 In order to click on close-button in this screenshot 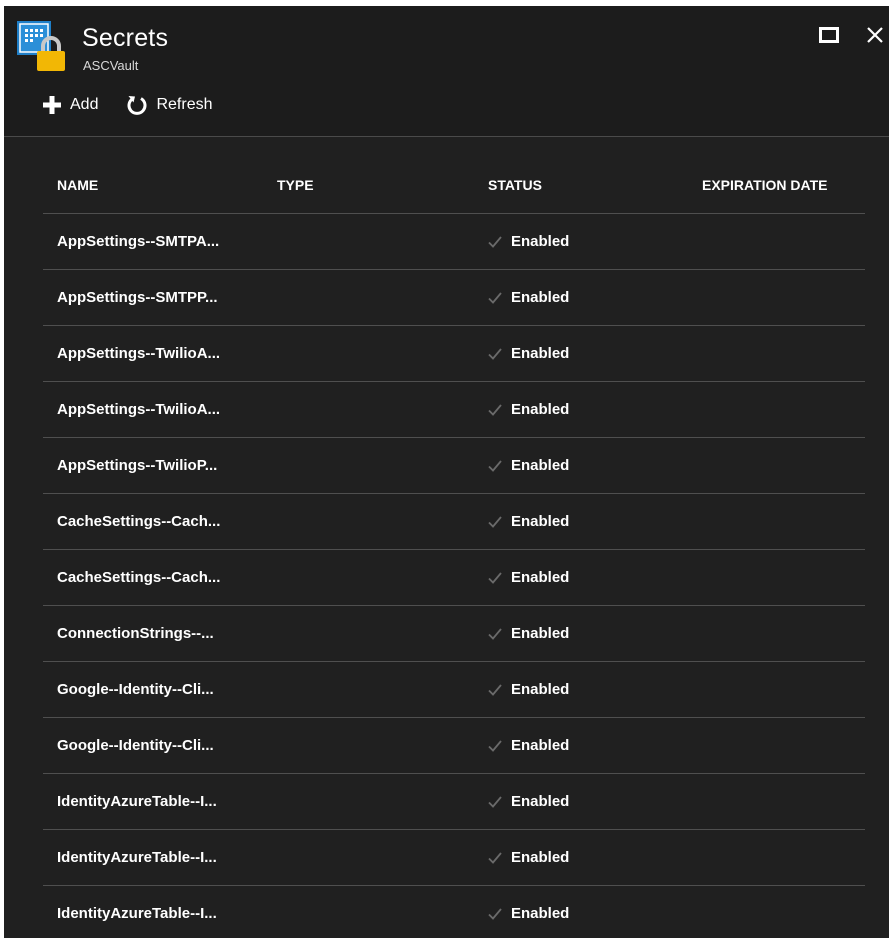, I will do `click(875, 37)`.